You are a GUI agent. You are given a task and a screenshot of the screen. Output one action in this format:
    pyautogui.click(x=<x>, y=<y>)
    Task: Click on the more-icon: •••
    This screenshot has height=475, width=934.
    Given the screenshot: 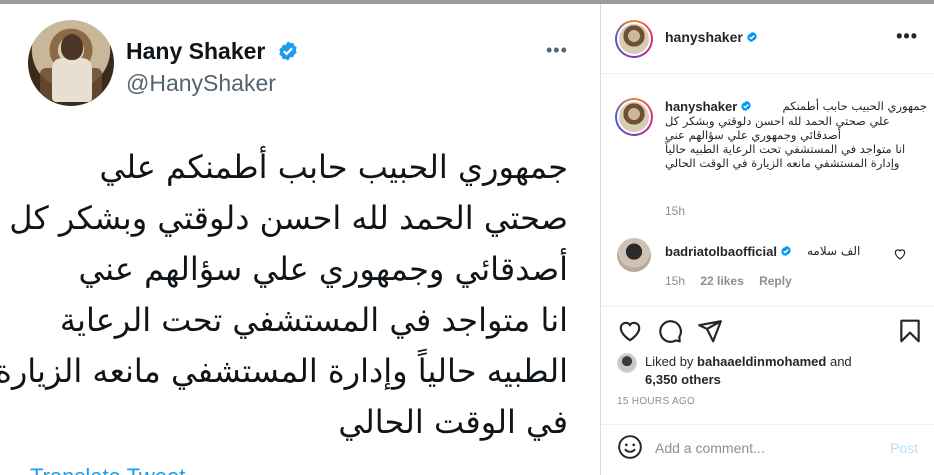 What is the action you would take?
    pyautogui.click(x=907, y=36)
    